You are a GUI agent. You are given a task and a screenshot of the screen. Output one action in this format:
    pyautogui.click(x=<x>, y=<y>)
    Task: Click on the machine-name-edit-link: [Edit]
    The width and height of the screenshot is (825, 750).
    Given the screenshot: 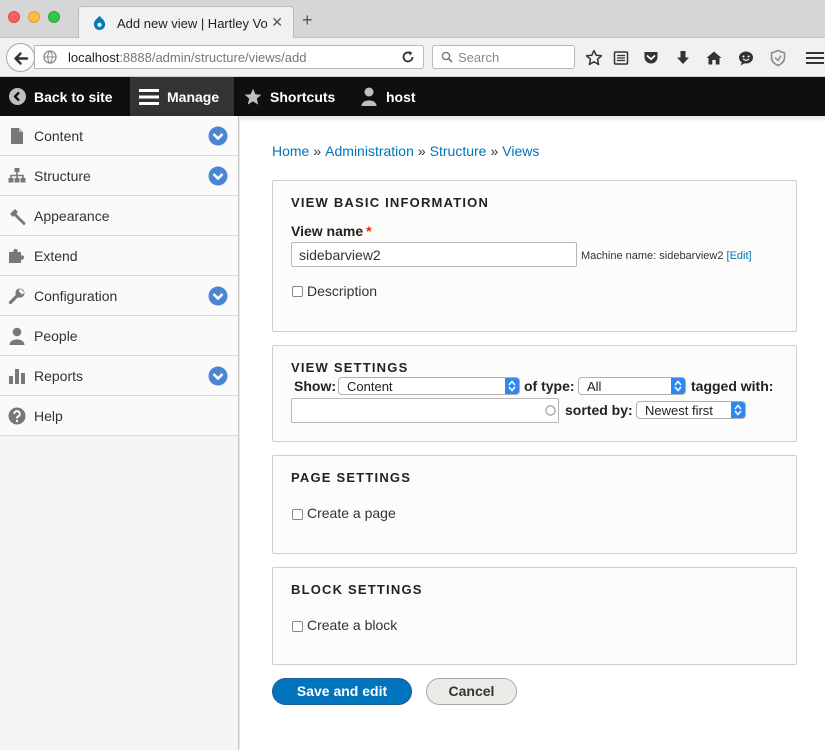 What is the action you would take?
    pyautogui.click(x=739, y=256)
    